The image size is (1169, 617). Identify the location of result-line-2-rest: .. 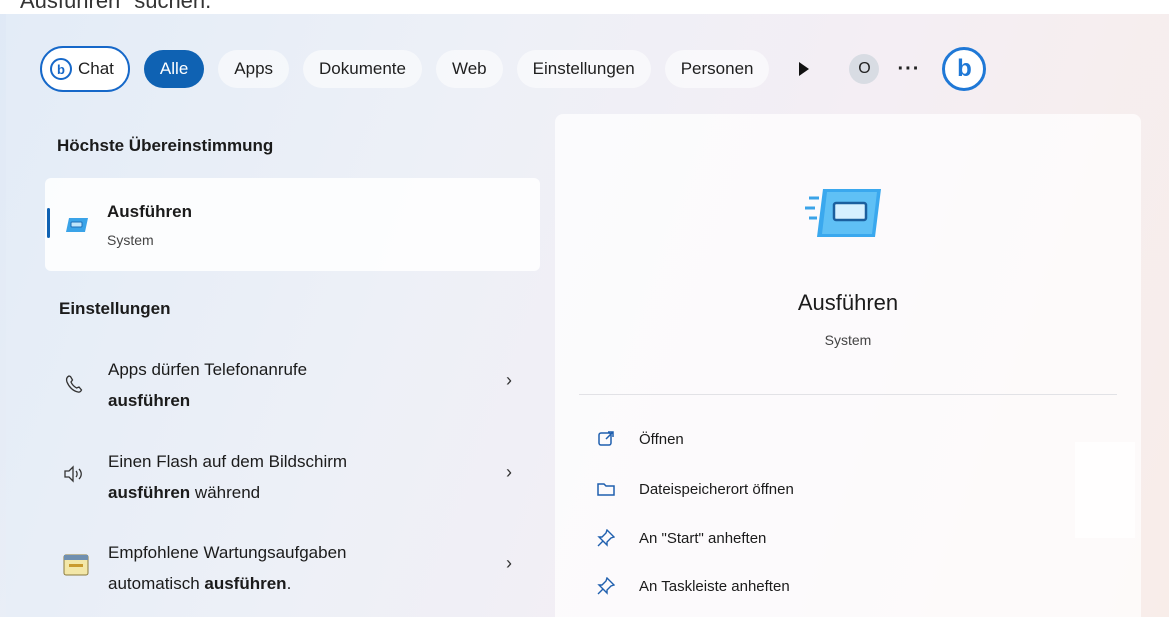
(289, 583).